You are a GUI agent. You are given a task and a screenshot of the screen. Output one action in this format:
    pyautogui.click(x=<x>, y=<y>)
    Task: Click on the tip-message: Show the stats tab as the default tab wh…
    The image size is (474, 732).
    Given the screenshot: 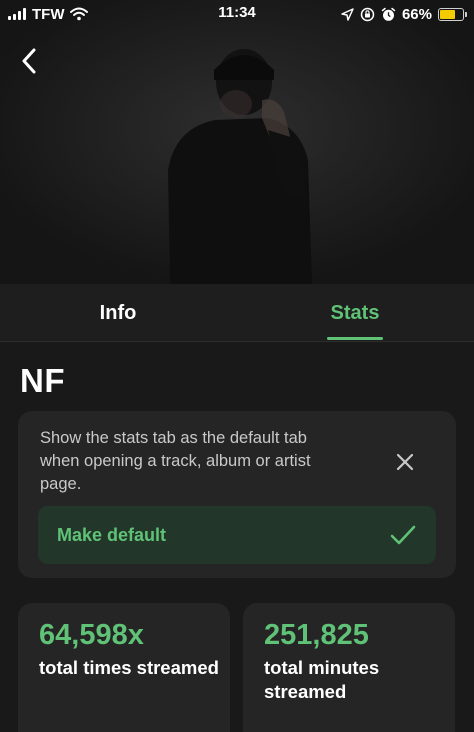 What is the action you would take?
    pyautogui.click(x=175, y=461)
    